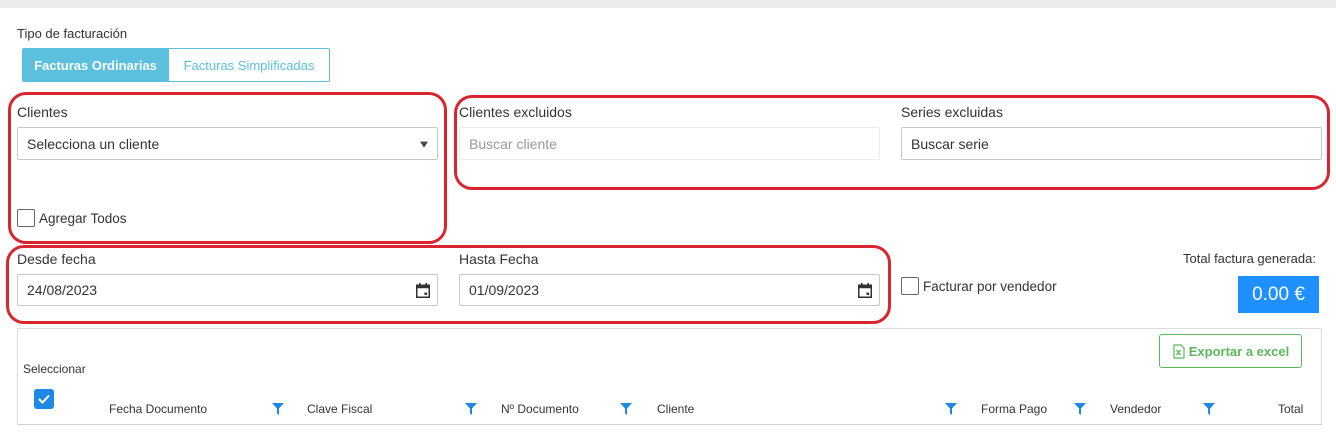 The image size is (1336, 438). What do you see at coordinates (668, 4) in the screenshot?
I see `top-bar` at bounding box center [668, 4].